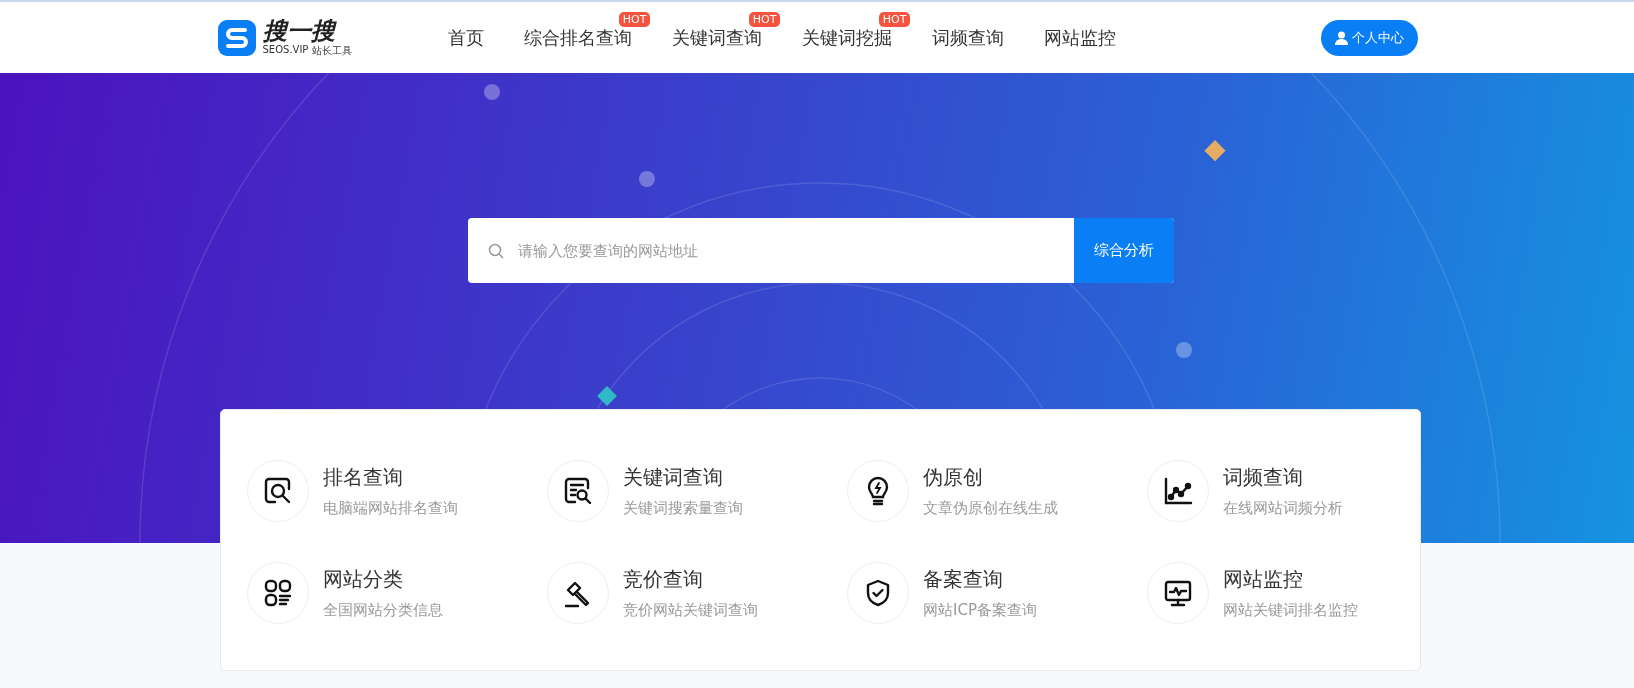 The width and height of the screenshot is (1634, 688). Describe the element at coordinates (690, 579) in the screenshot. I see `tool-title: 竞价查询` at that location.